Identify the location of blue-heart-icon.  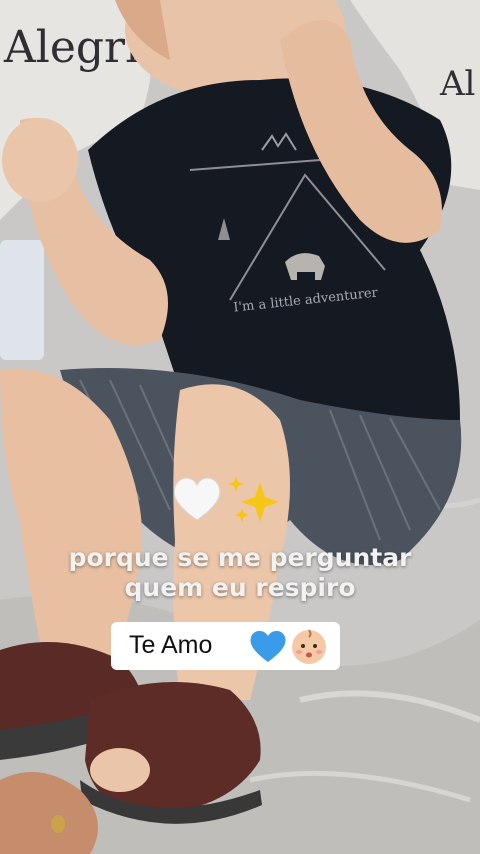
(268, 646).